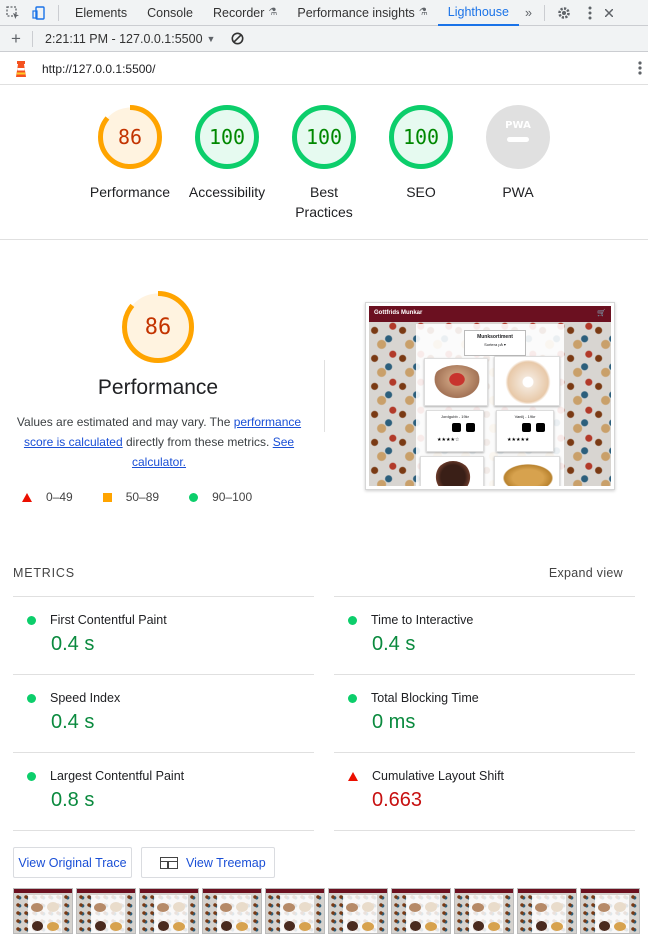  What do you see at coordinates (21, 69) in the screenshot?
I see `lighthouse-logo-icon` at bounding box center [21, 69].